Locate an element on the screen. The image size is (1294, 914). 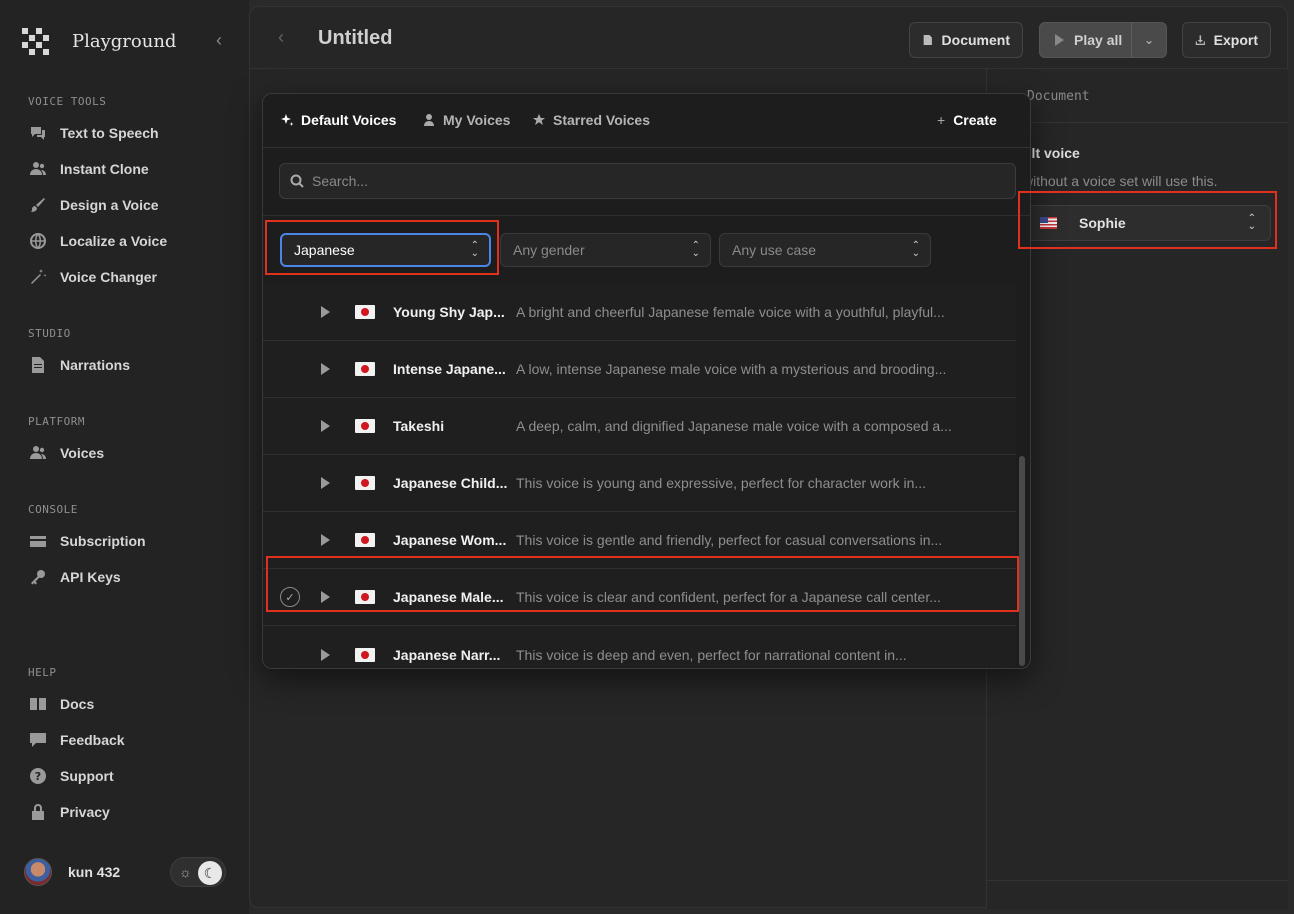
divider is located at coordinates (1138, 880).